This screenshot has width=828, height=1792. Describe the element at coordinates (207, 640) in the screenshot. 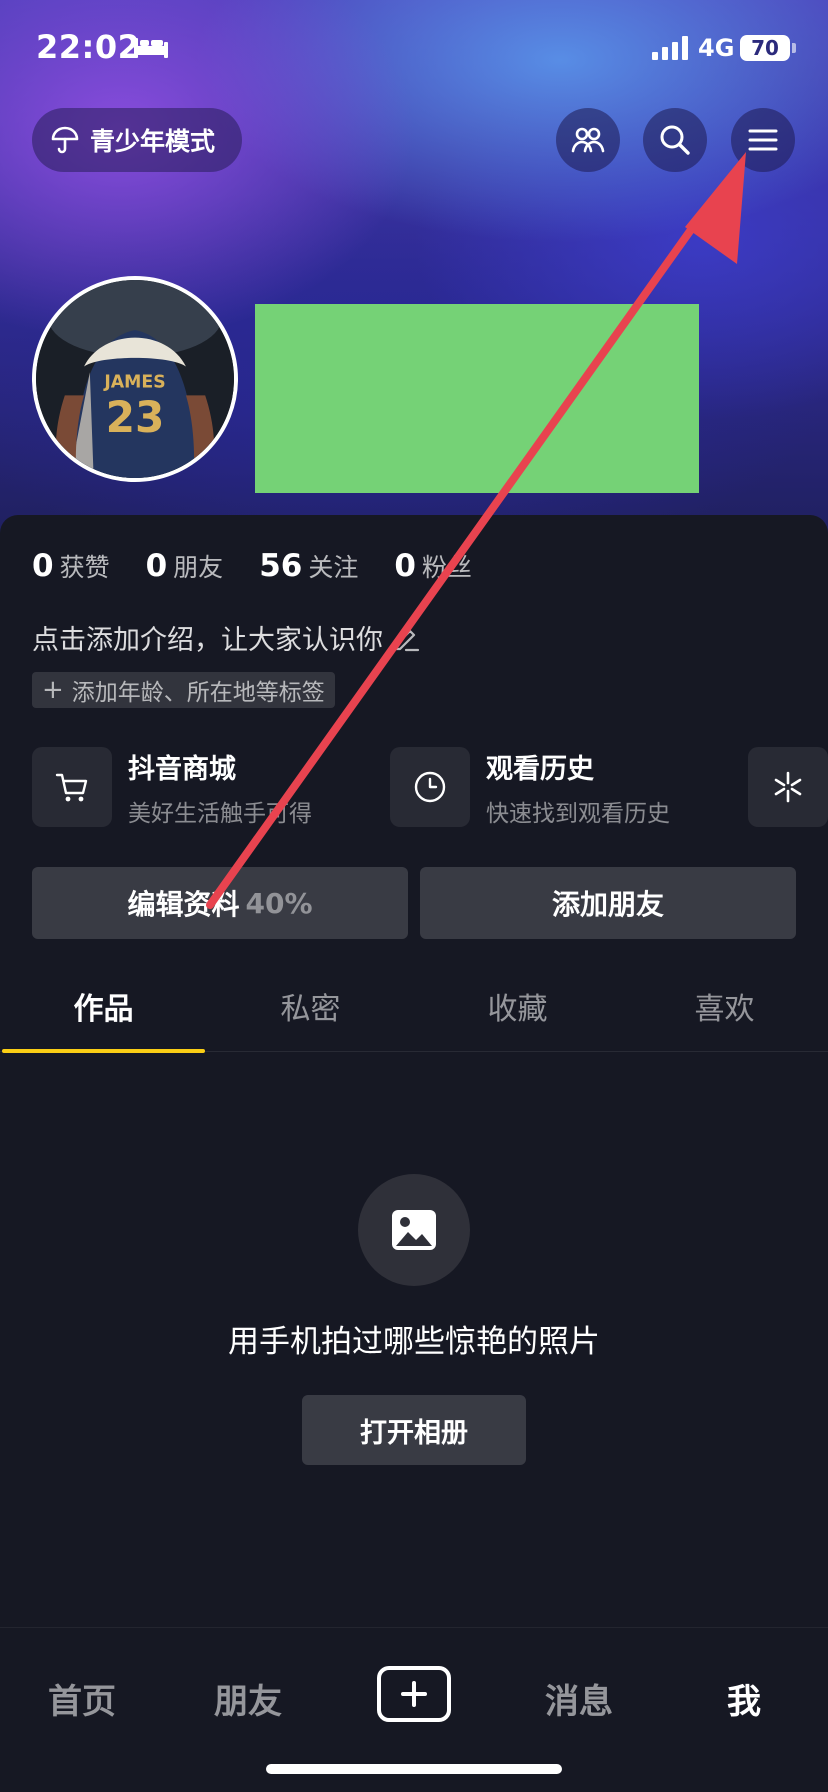

I see `intro-text: 点击添加介绍，让大家认识你` at that location.